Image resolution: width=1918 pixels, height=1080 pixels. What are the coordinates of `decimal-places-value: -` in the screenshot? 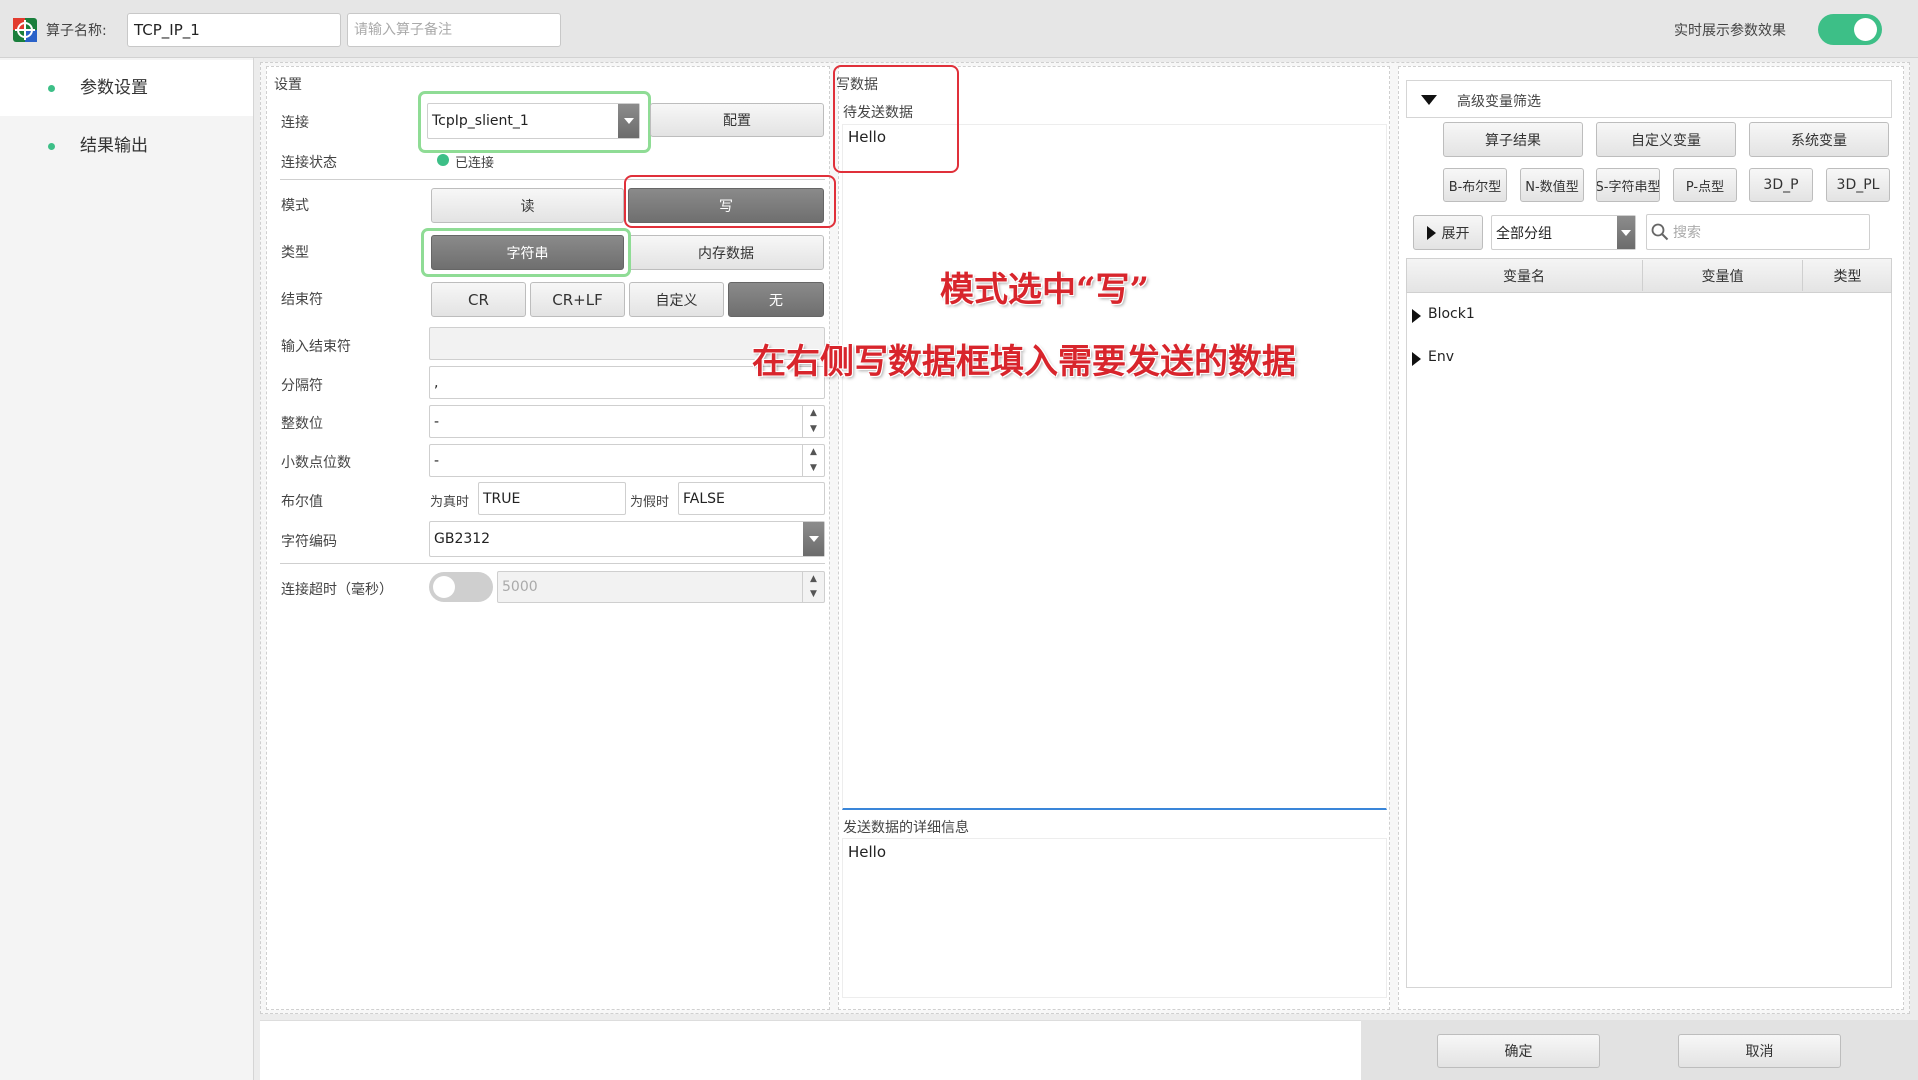 It's located at (437, 460).